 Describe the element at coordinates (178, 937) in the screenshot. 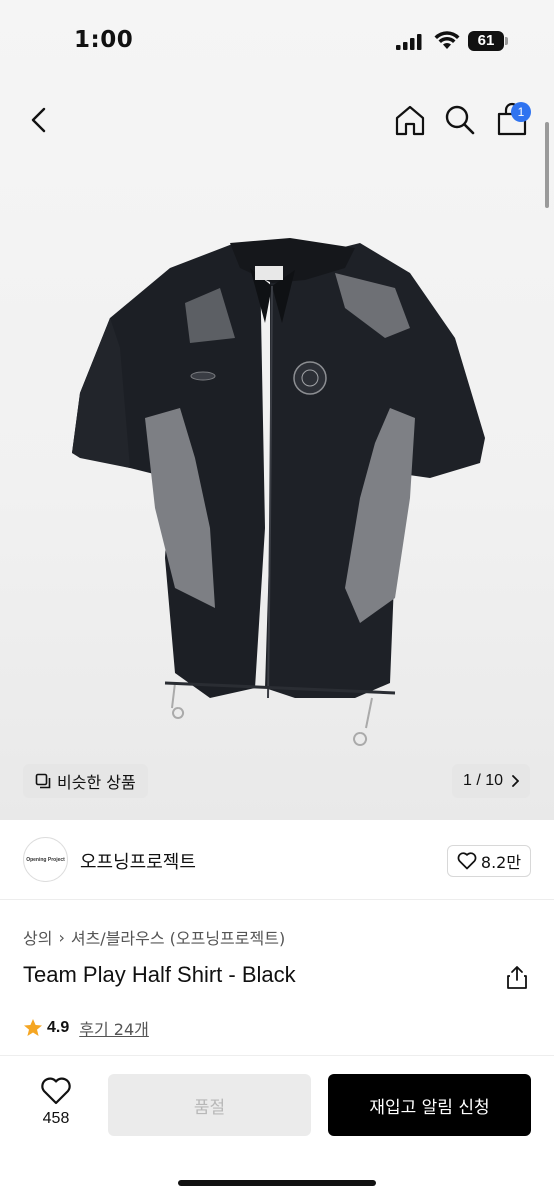

I see `breadcrumb-item: 셔츠/블라우스 (오프닝프로젝트)` at that location.